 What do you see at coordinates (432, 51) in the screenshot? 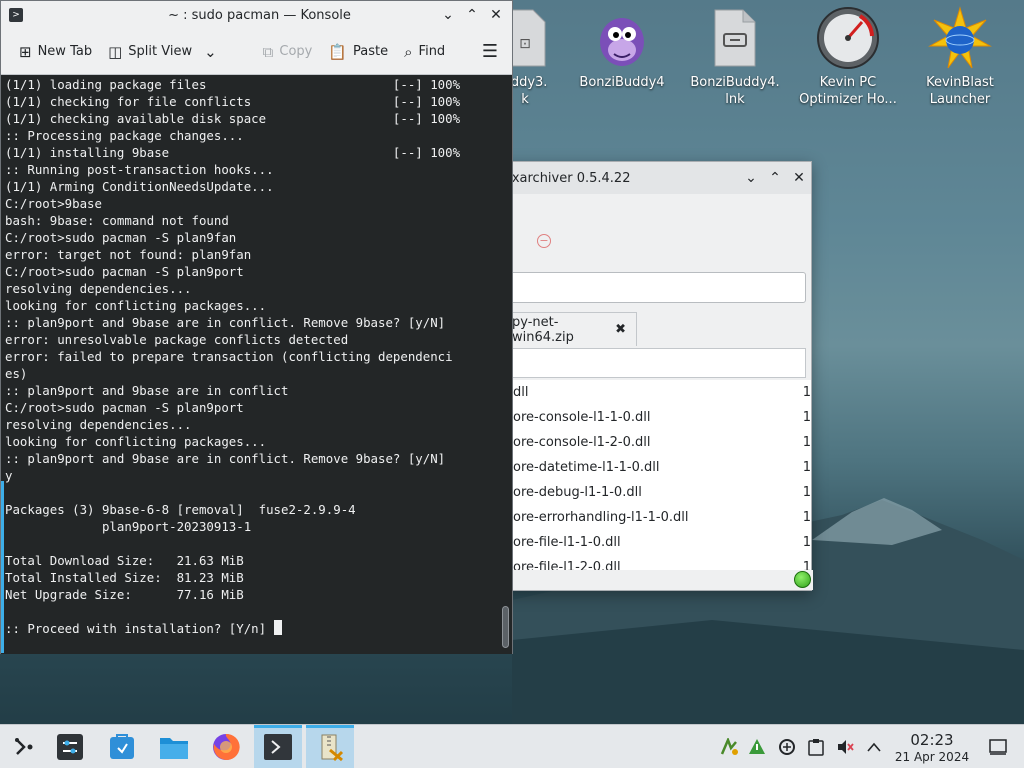
I see `find-label: Find` at bounding box center [432, 51].